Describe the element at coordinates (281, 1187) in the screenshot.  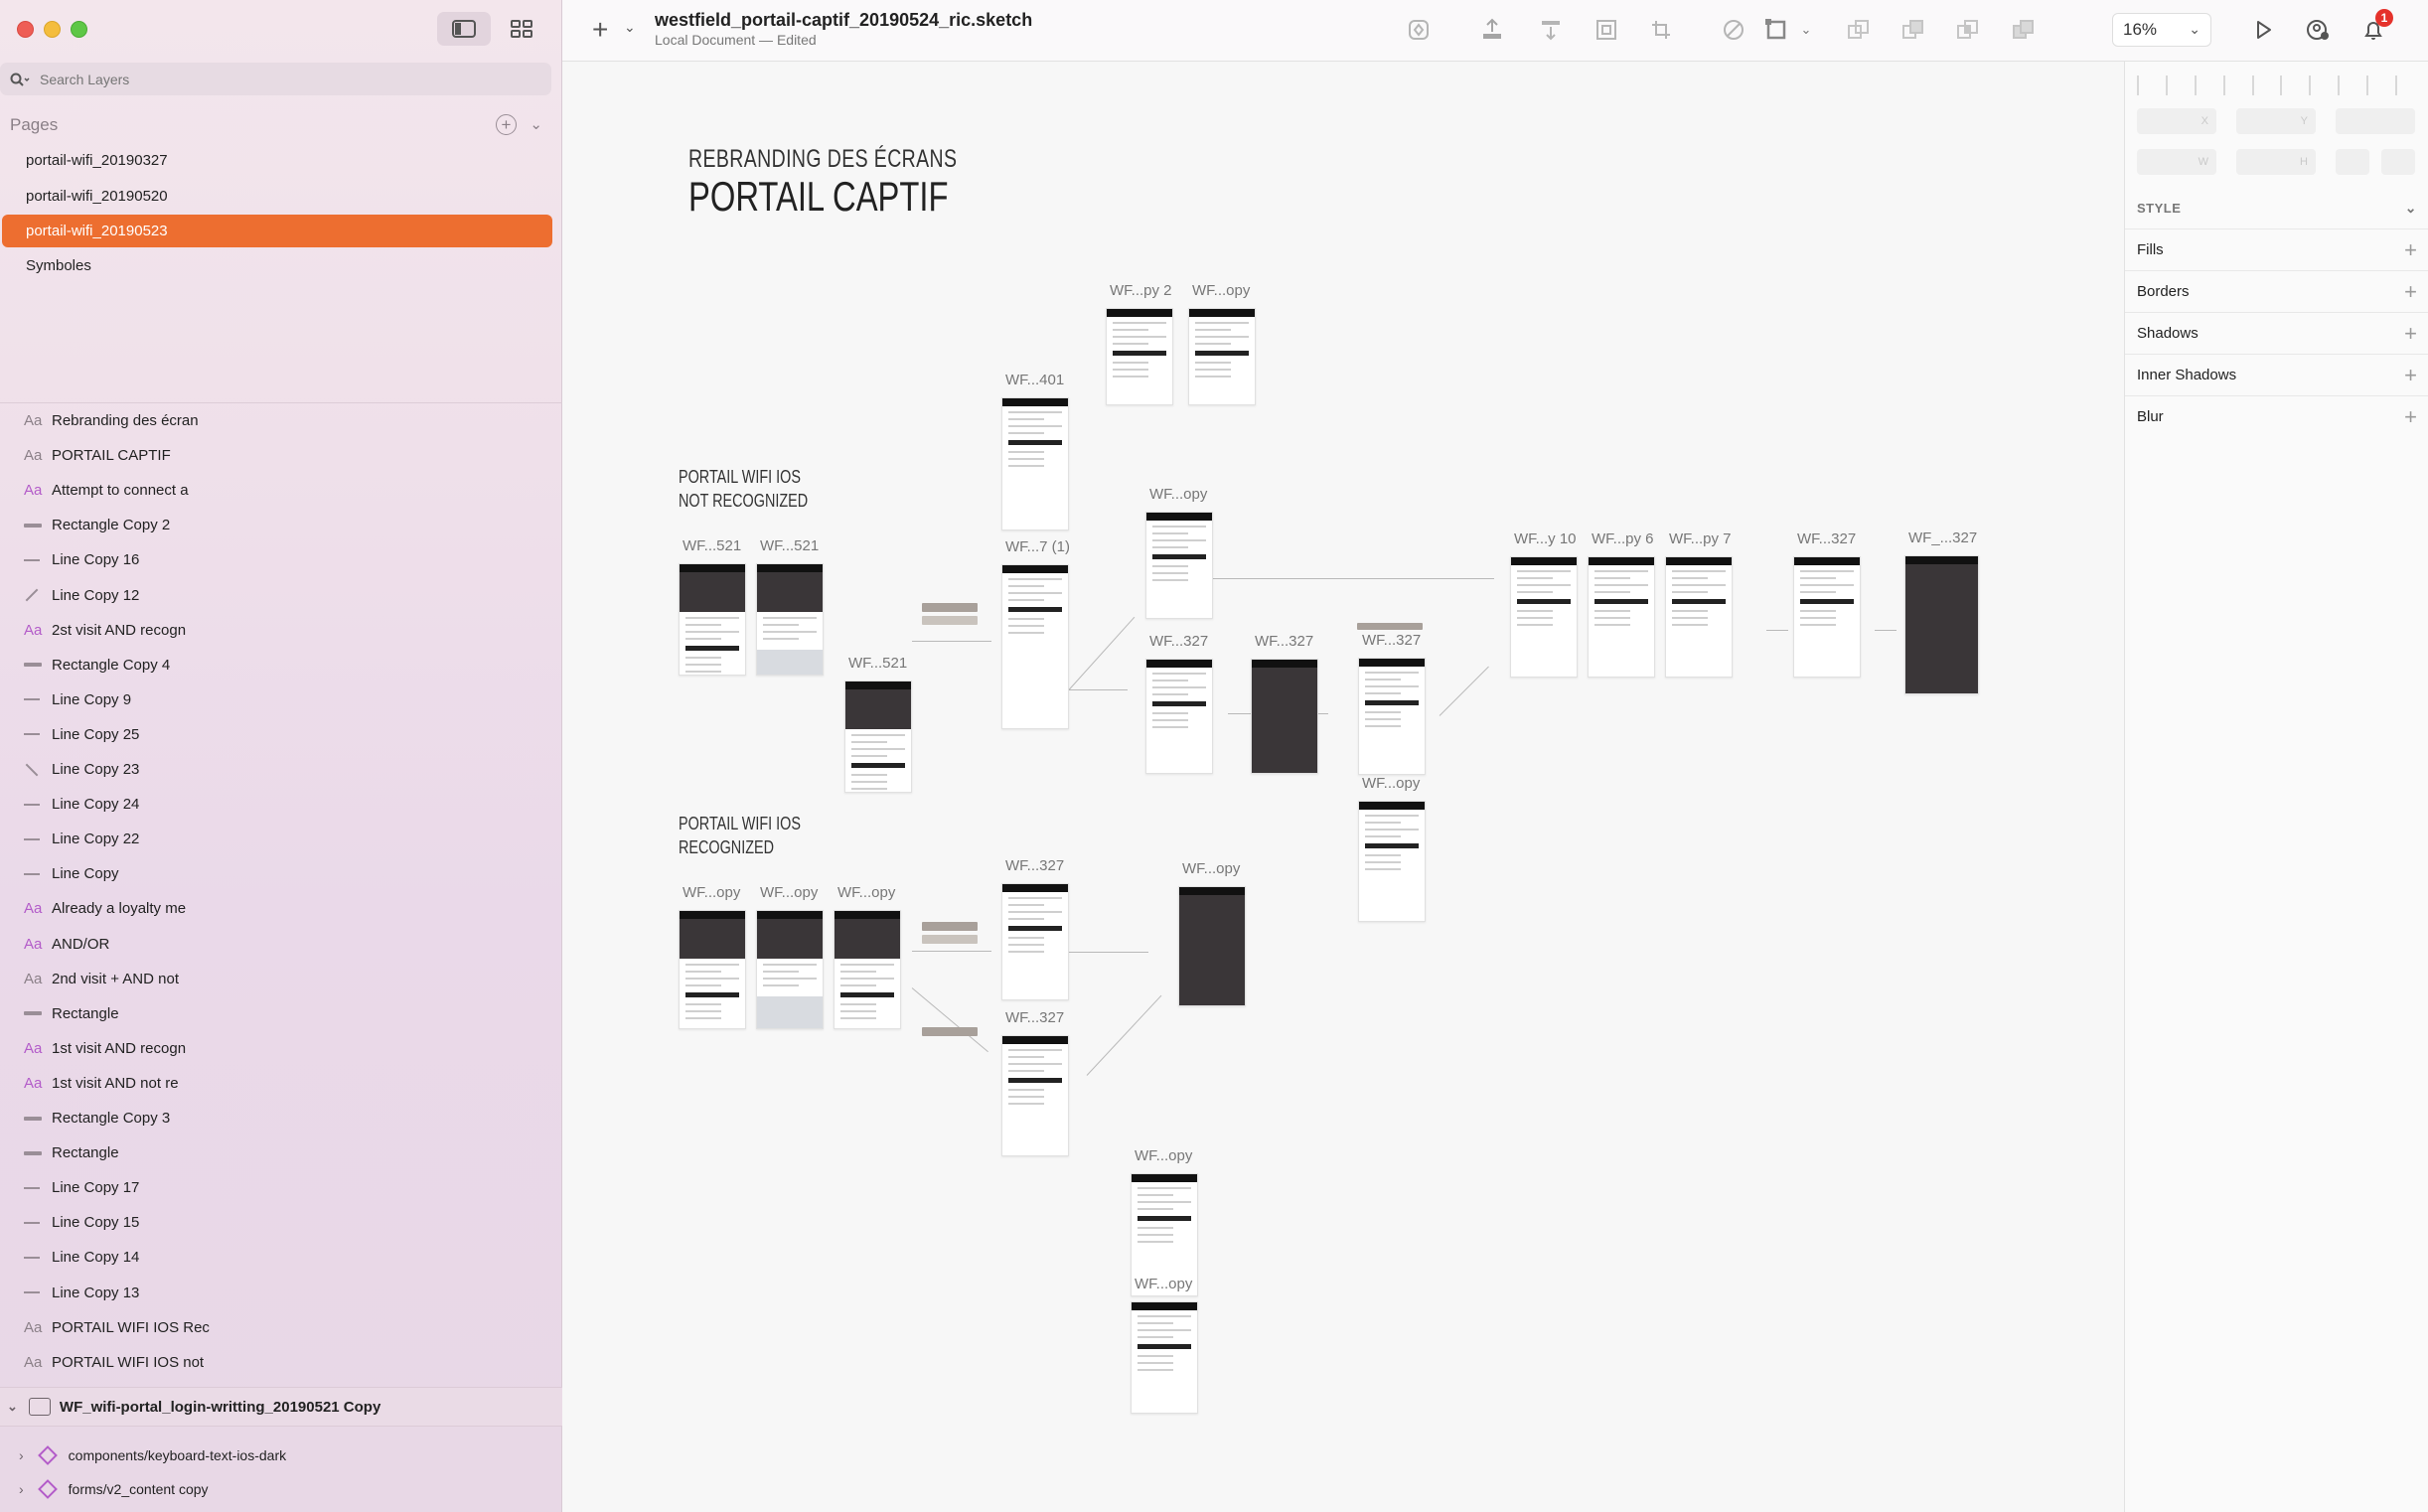
I see `layer-row: Line Copy 17` at that location.